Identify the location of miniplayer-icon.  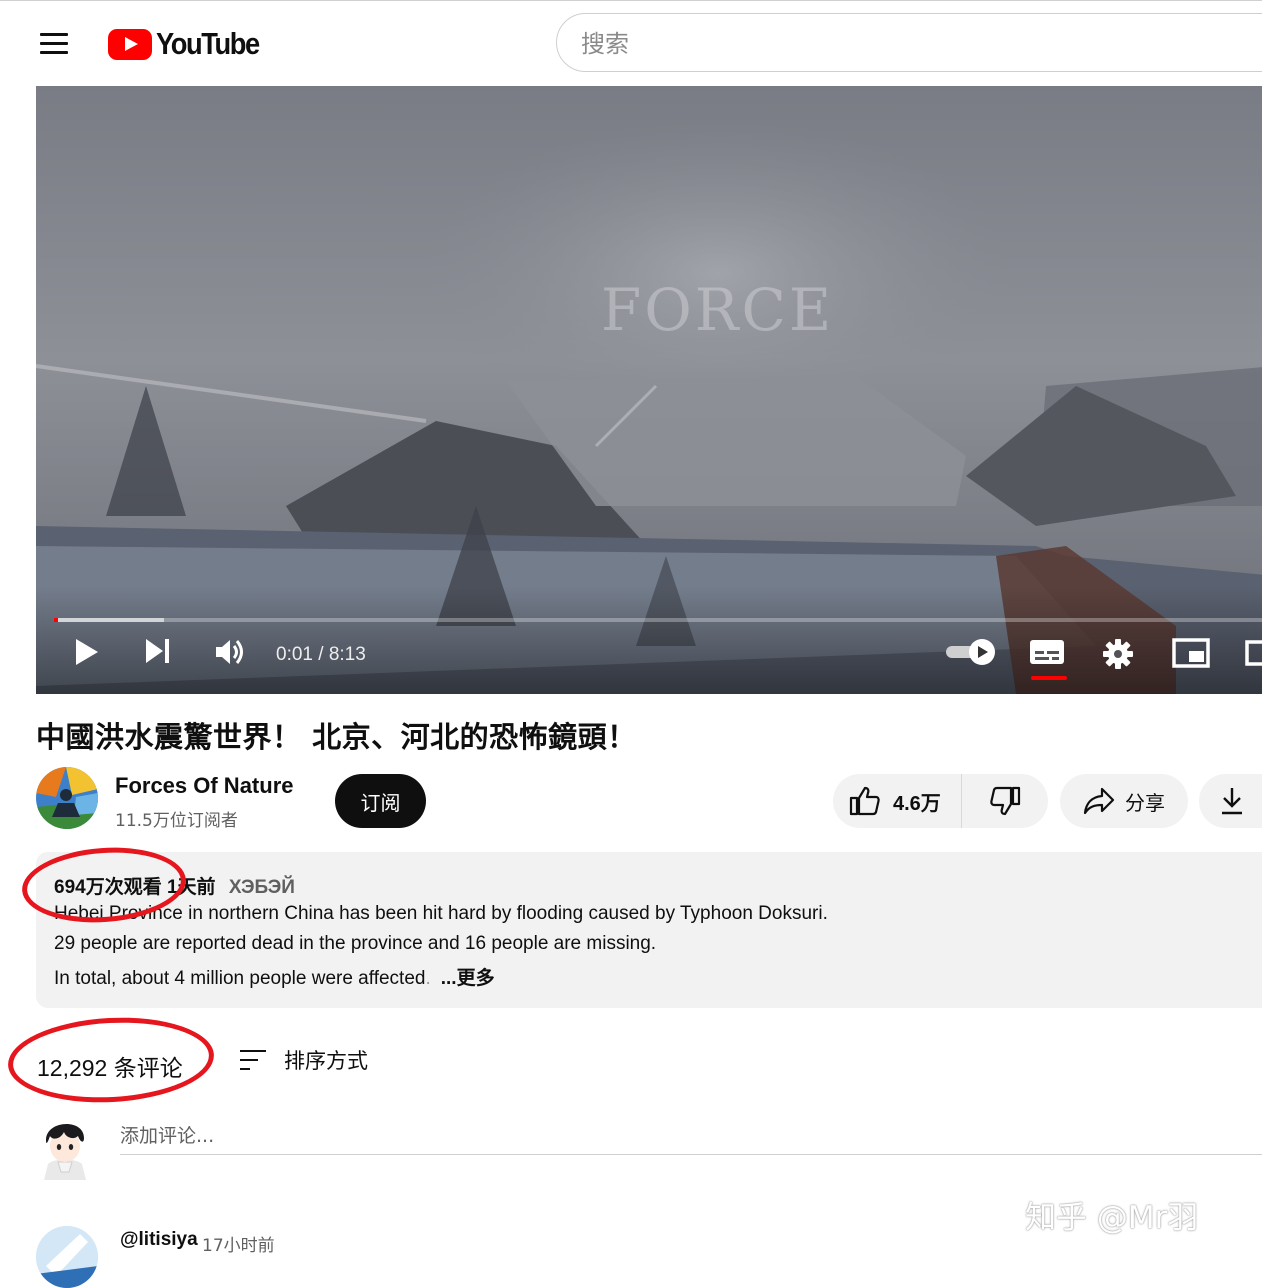
(1191, 653).